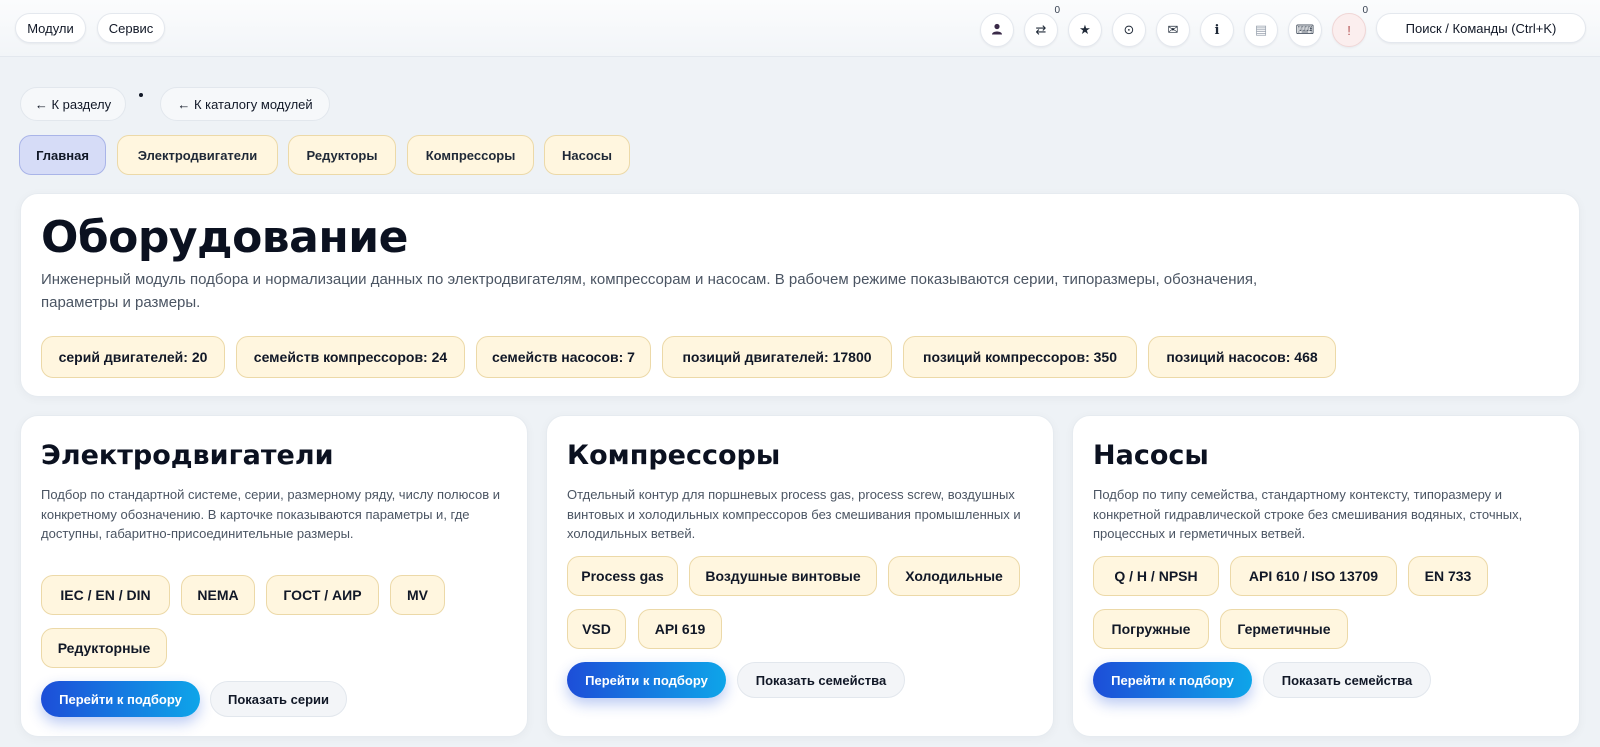  What do you see at coordinates (1349, 30) in the screenshot?
I see `alert-icon: !` at bounding box center [1349, 30].